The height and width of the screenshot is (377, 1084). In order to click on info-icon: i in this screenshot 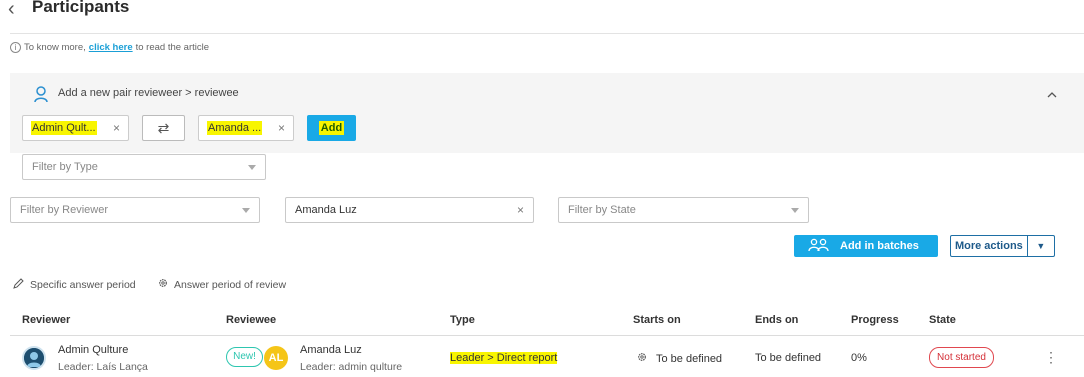, I will do `click(15, 47)`.